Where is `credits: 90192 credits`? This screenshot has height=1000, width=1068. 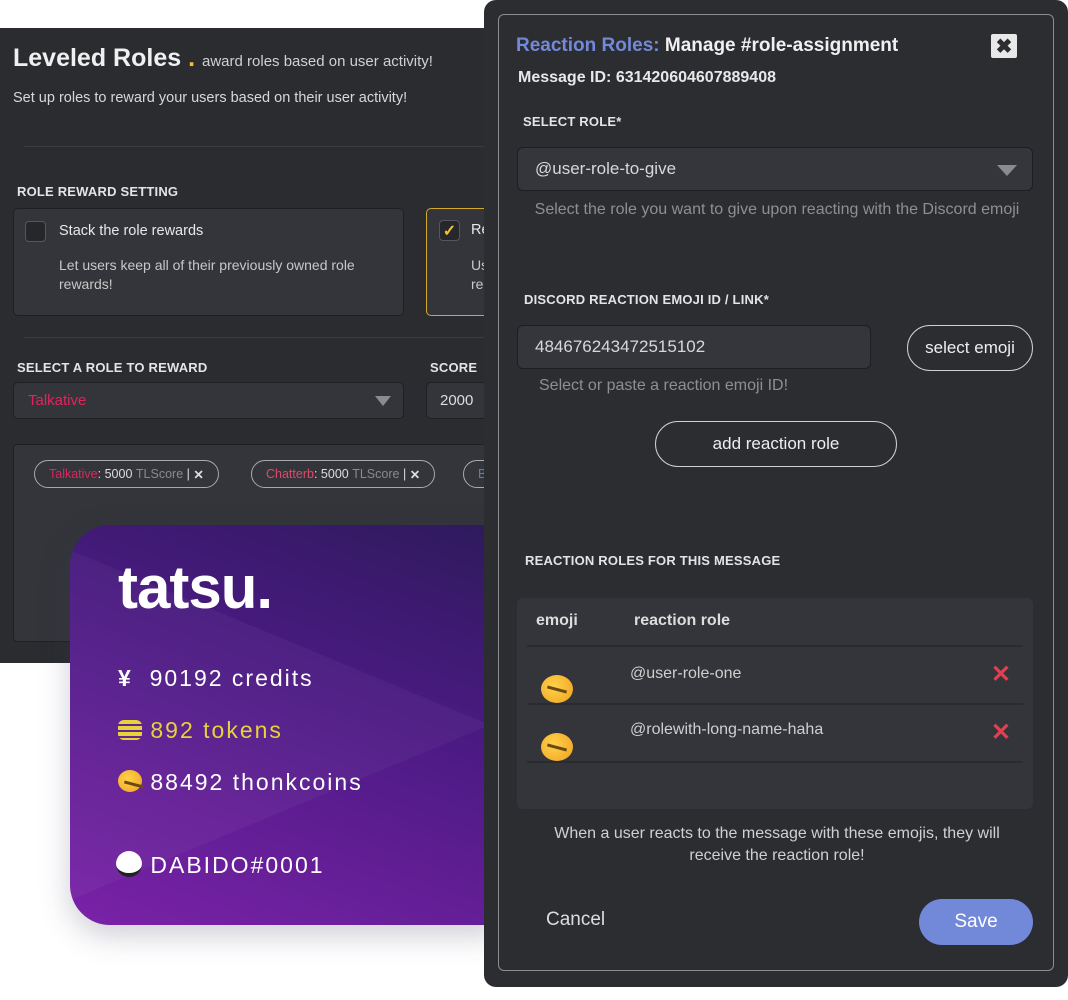 credits: 90192 credits is located at coordinates (231, 678).